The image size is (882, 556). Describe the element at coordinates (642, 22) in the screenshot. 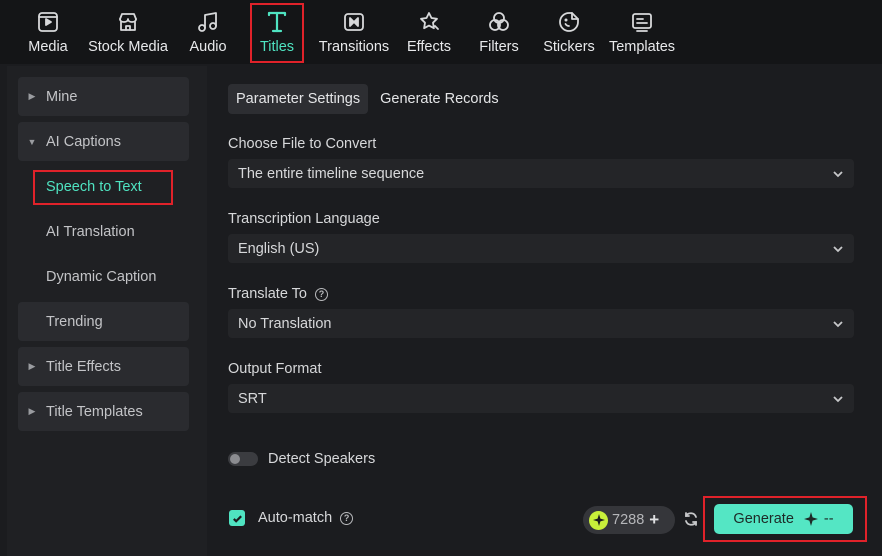

I see `templates-icon` at that location.